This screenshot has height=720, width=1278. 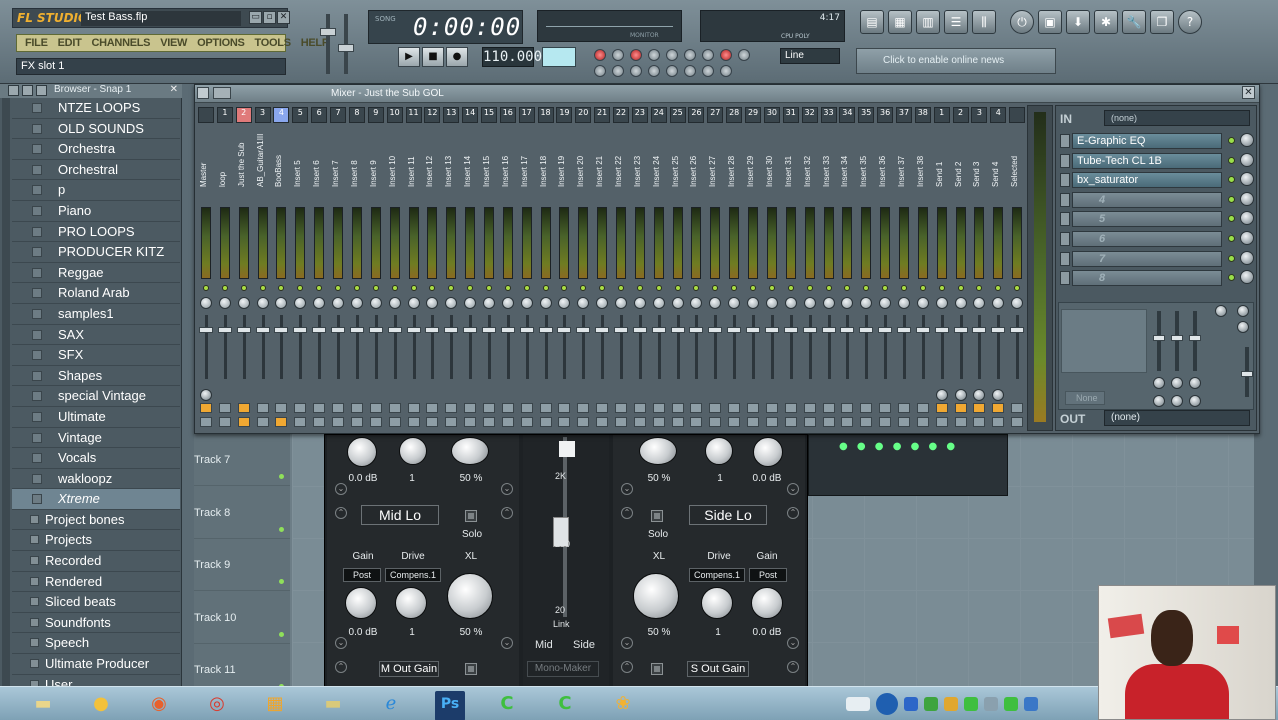 What do you see at coordinates (911, 704) in the screenshot?
I see `bluetooth-icon` at bounding box center [911, 704].